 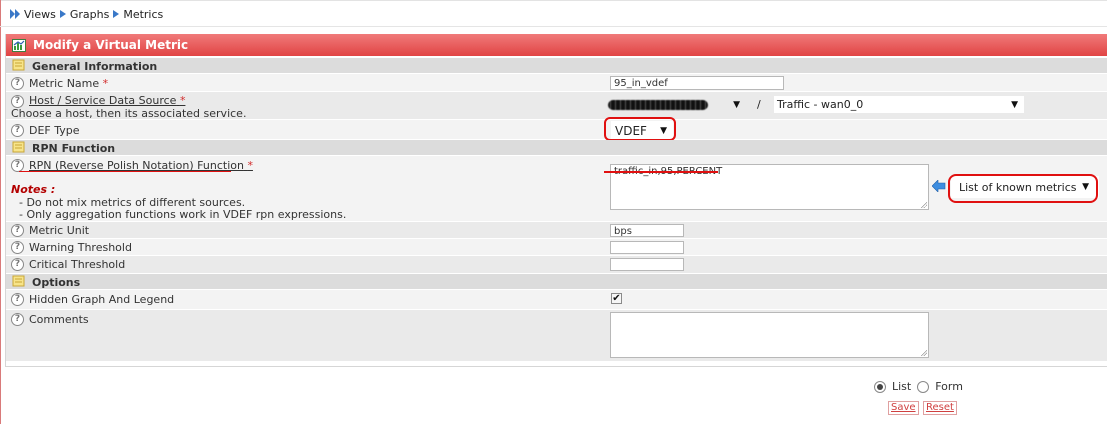 What do you see at coordinates (661, 172) in the screenshot?
I see `rpn-value-underline` at bounding box center [661, 172].